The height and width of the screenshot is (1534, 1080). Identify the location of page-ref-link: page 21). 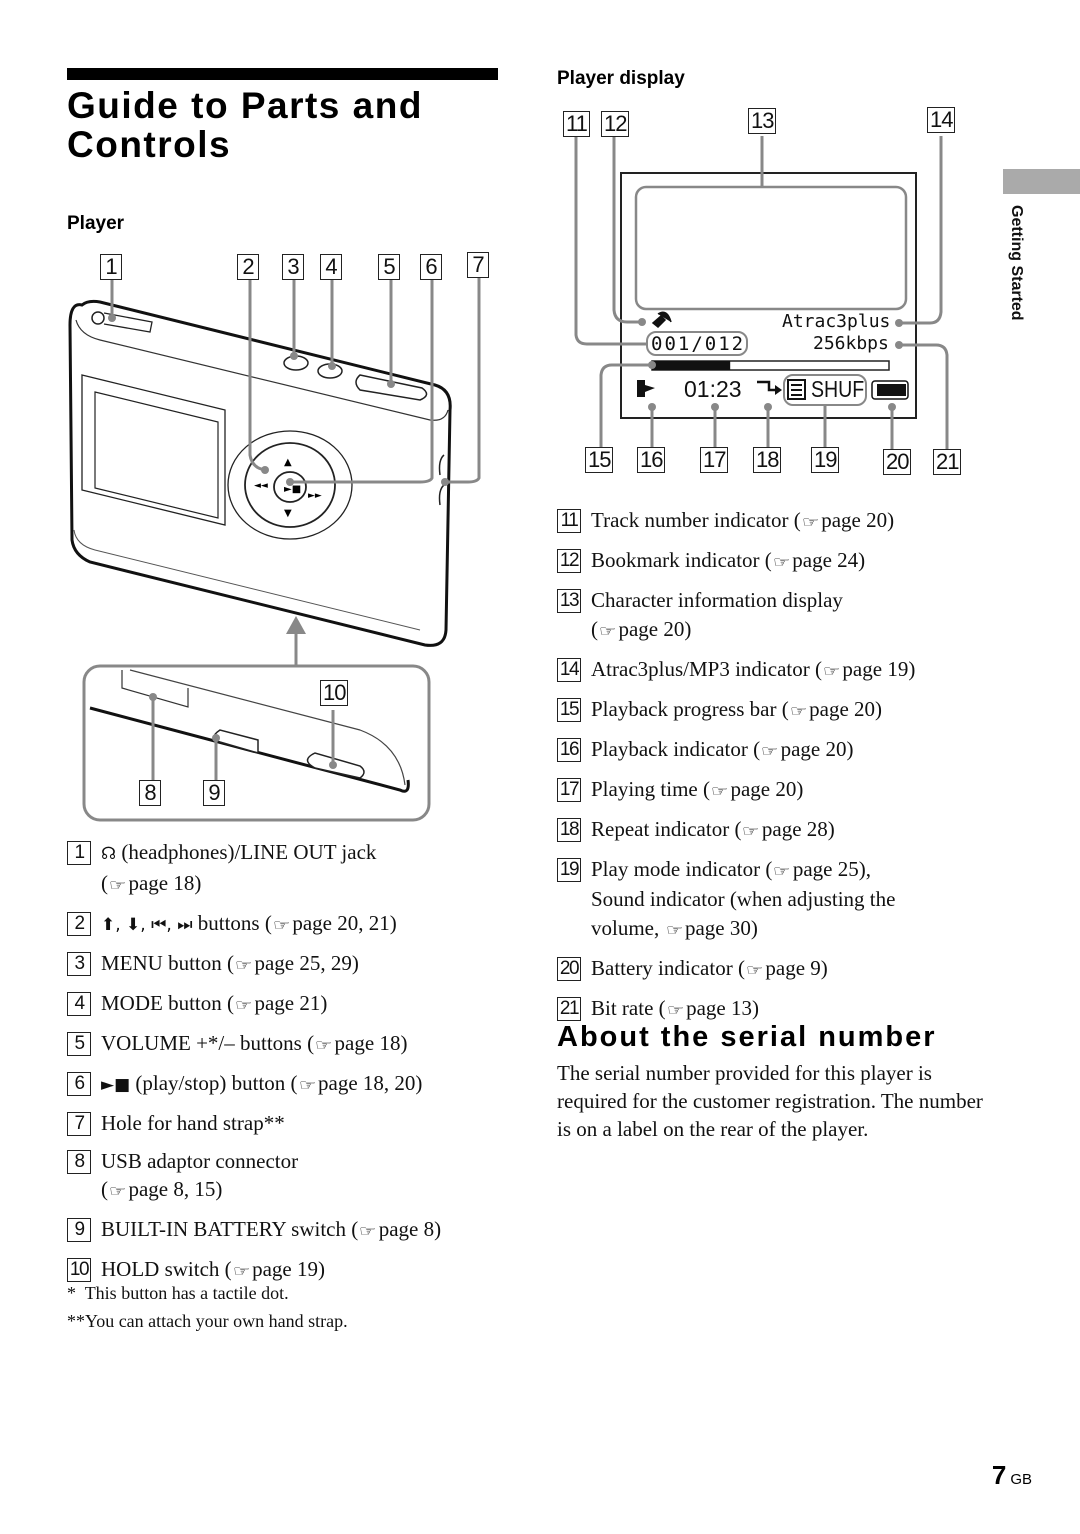
(290, 1003).